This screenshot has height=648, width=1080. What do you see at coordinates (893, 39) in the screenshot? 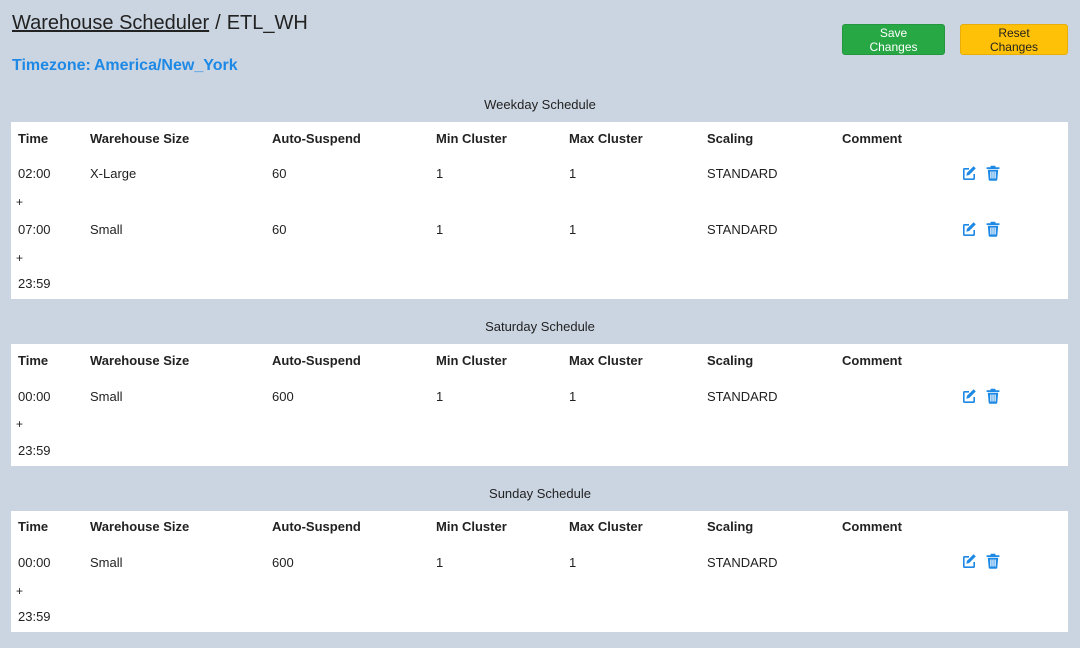
I see `save-changes-button: Save Changes` at bounding box center [893, 39].